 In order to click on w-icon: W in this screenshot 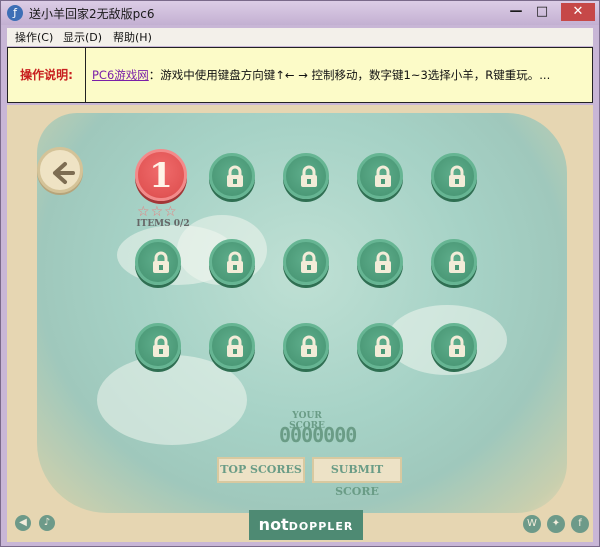, I will do `click(532, 523)`.